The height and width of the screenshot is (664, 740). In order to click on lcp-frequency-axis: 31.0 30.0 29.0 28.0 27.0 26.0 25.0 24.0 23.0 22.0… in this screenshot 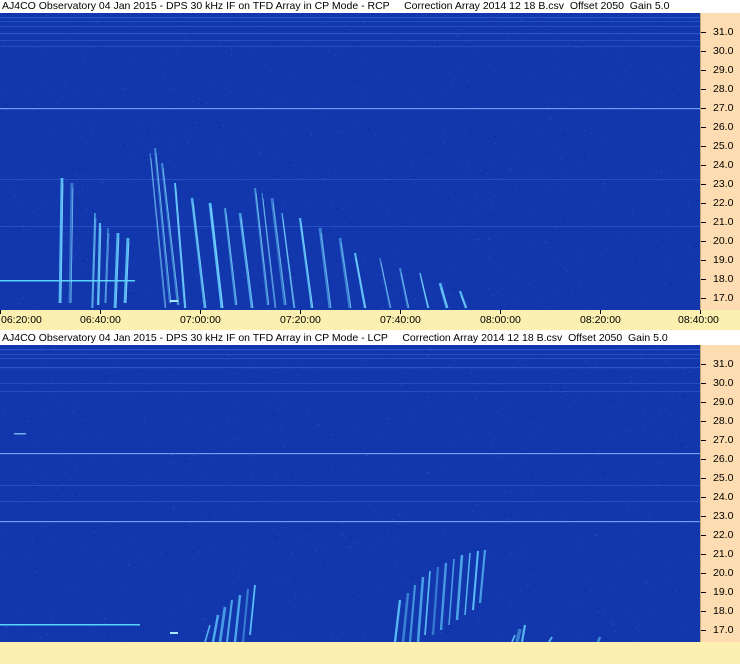, I will do `click(720, 493)`.